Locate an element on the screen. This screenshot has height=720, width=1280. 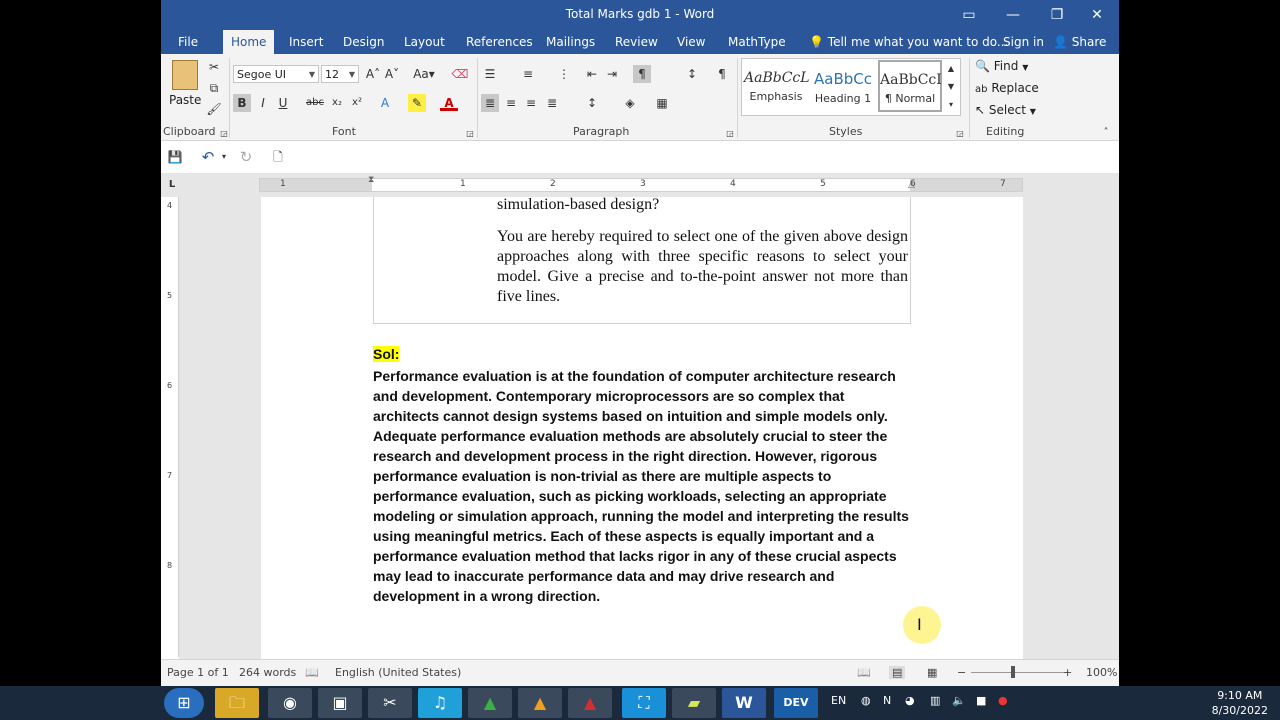
tray-stop-icon: ■ is located at coordinates (981, 700).